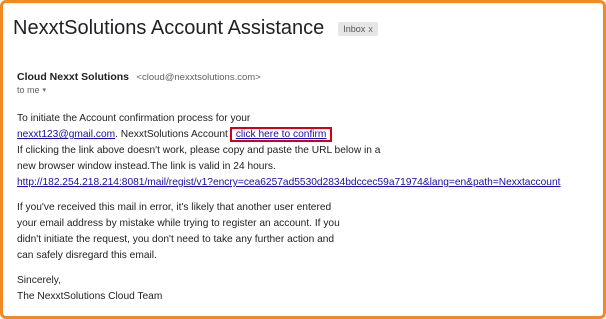  I want to click on confirm-link: click here to confirm, so click(281, 134).